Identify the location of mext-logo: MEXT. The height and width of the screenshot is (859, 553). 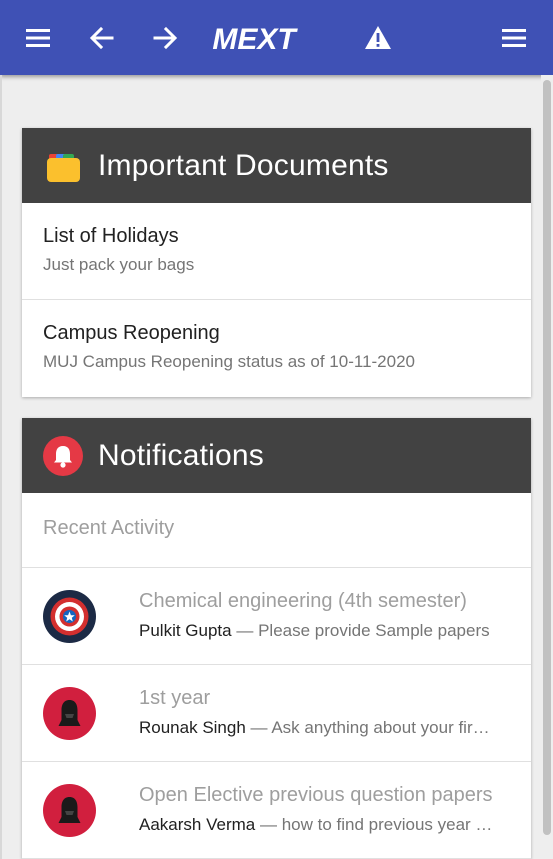
(254, 38).